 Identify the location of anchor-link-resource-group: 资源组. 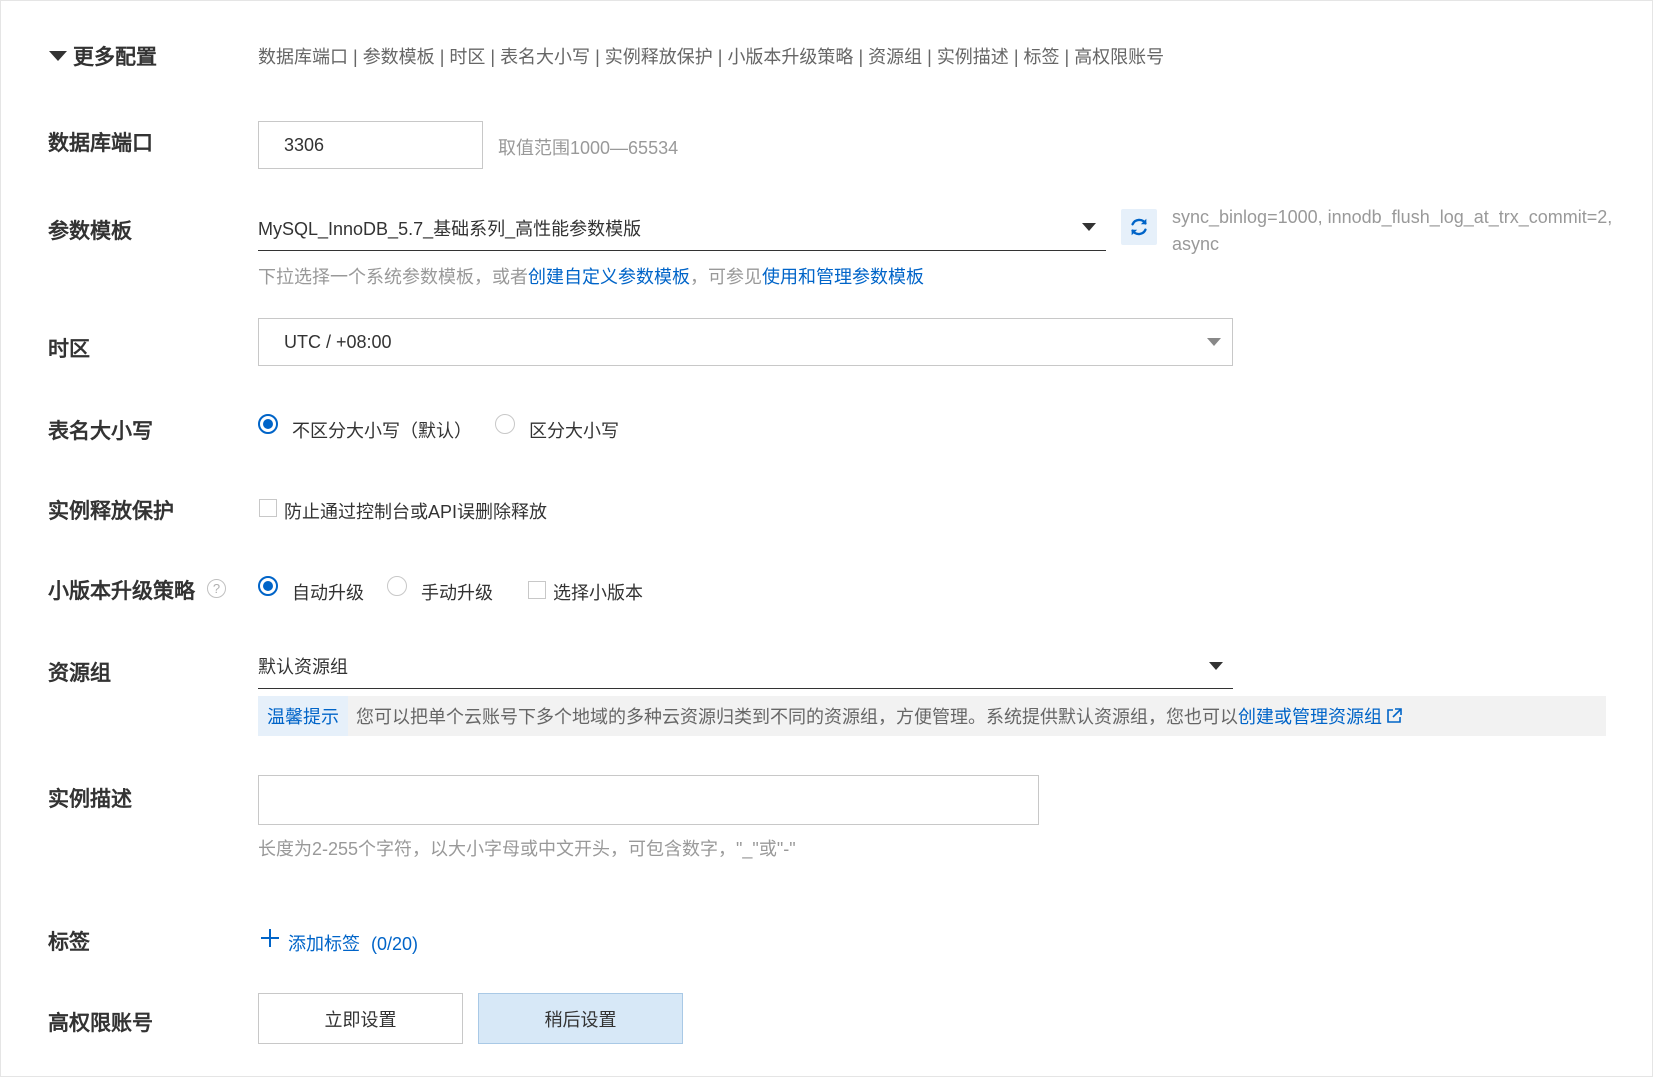
(895, 57).